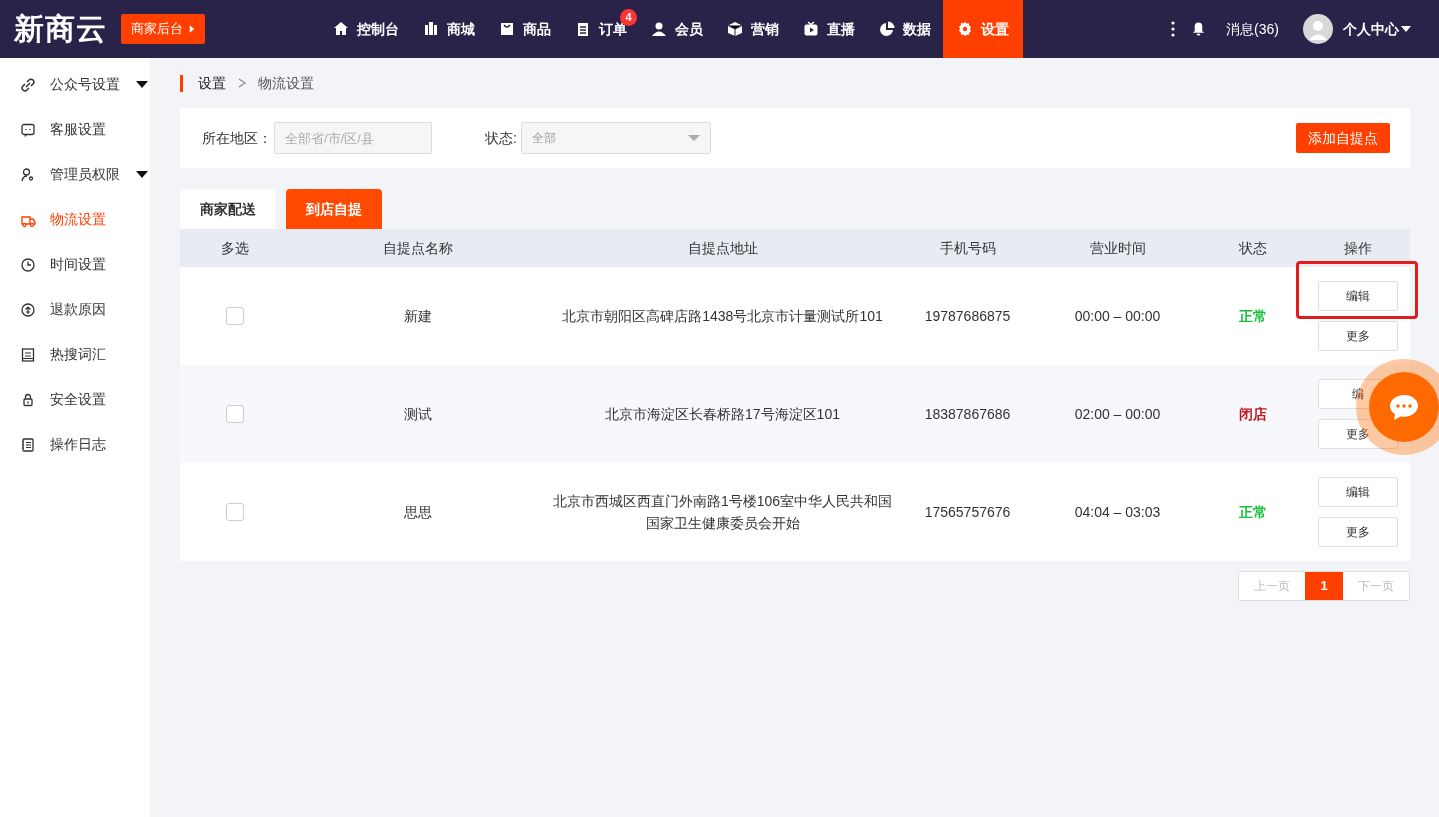  Describe the element at coordinates (967, 248) in the screenshot. I see `column-header: 手机号码` at that location.